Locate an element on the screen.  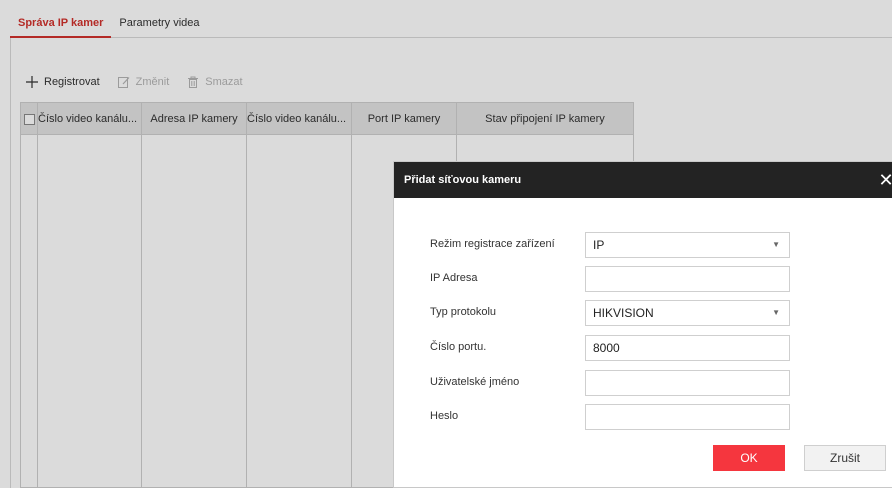
ip-address-row: IP Adresa is located at coordinates (630, 279).